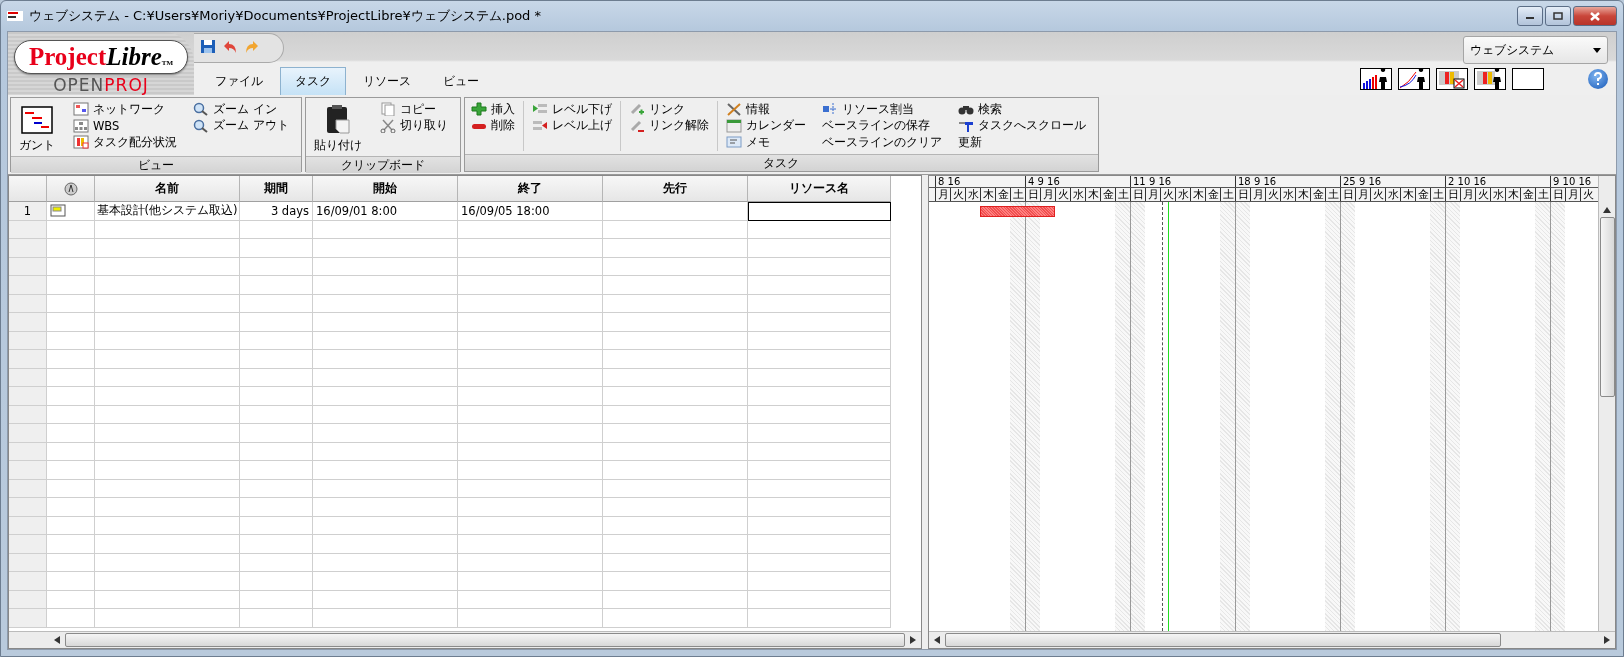  Describe the element at coordinates (1490, 79) in the screenshot. I see `usage-person-button` at that location.